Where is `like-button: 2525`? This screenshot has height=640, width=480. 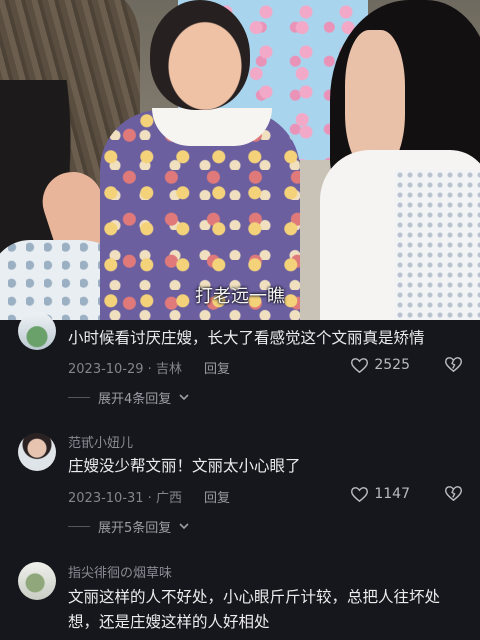
like-button: 2525 is located at coordinates (380, 365).